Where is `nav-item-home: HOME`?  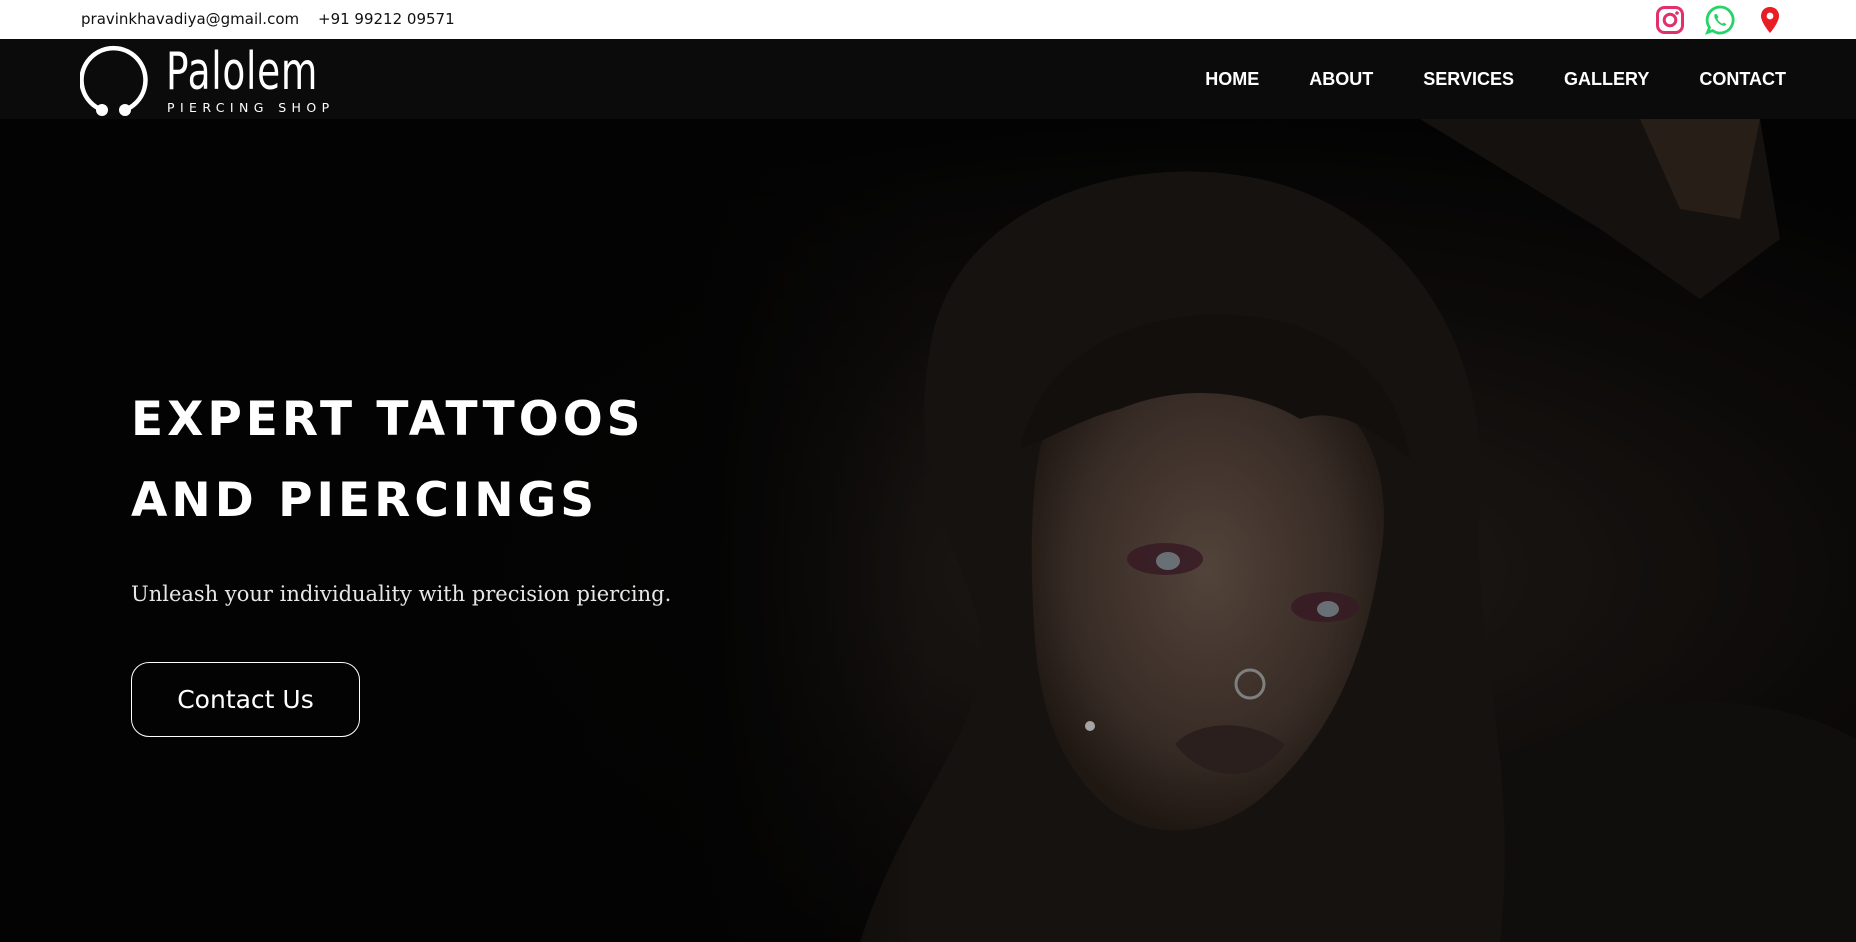 nav-item-home: HOME is located at coordinates (1232, 79).